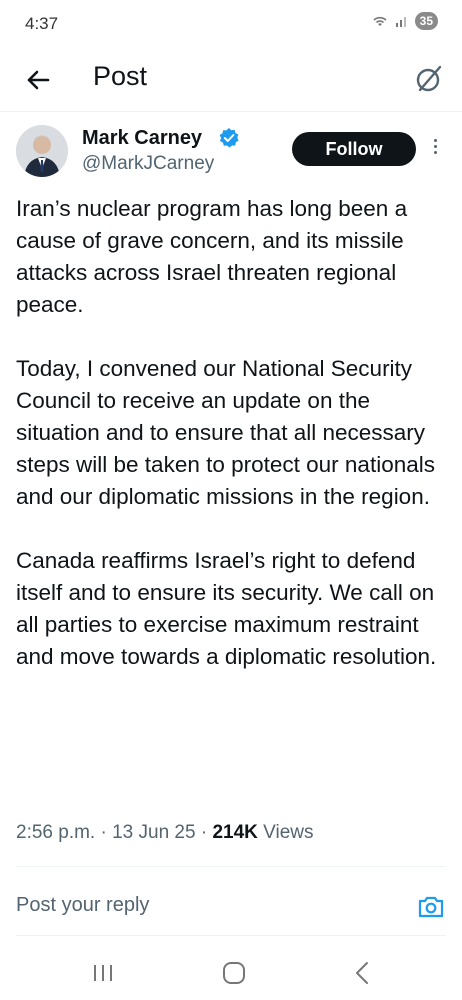  Describe the element at coordinates (153, 832) in the screenshot. I see `post-date: 13 Jun 25` at that location.